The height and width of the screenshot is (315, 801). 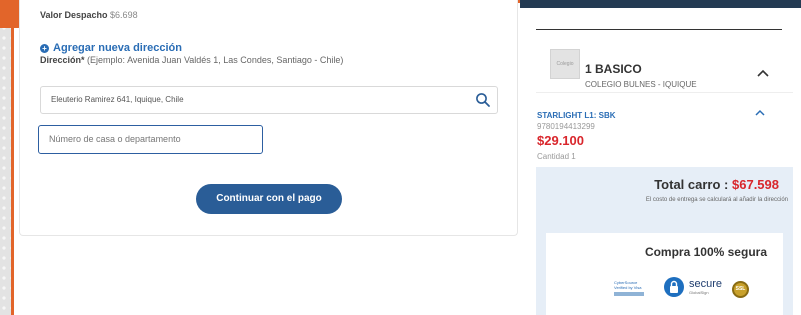 I want to click on course-title: 1 BASICO, so click(x=613, y=69).